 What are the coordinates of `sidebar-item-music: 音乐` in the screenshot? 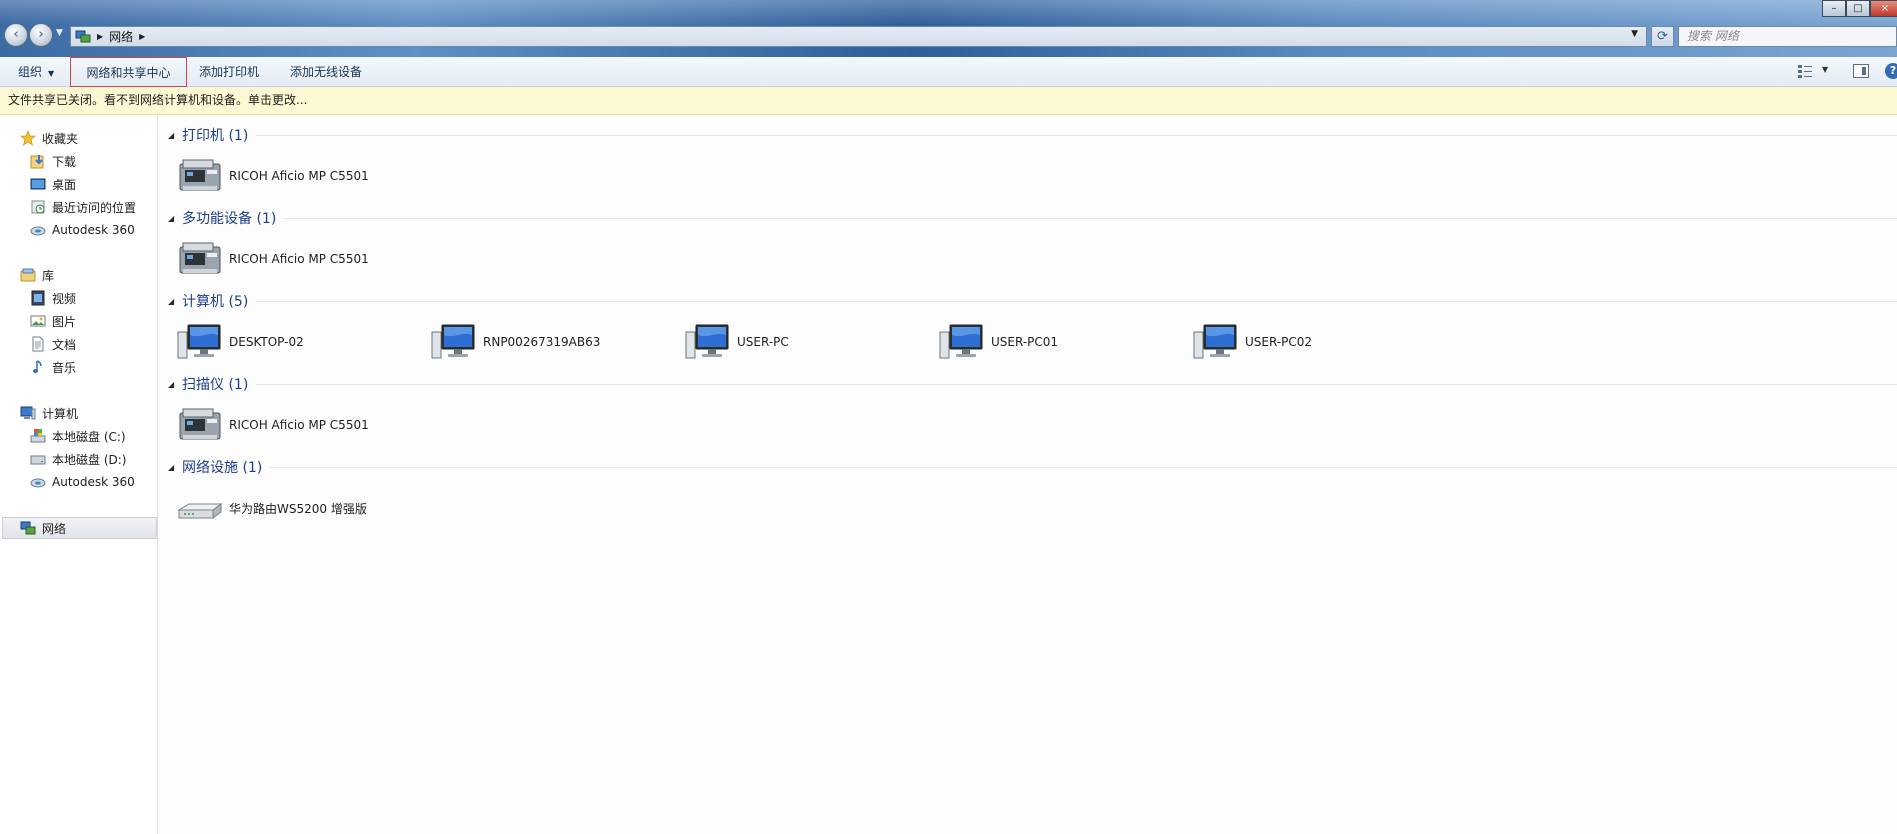 It's located at (53, 367).